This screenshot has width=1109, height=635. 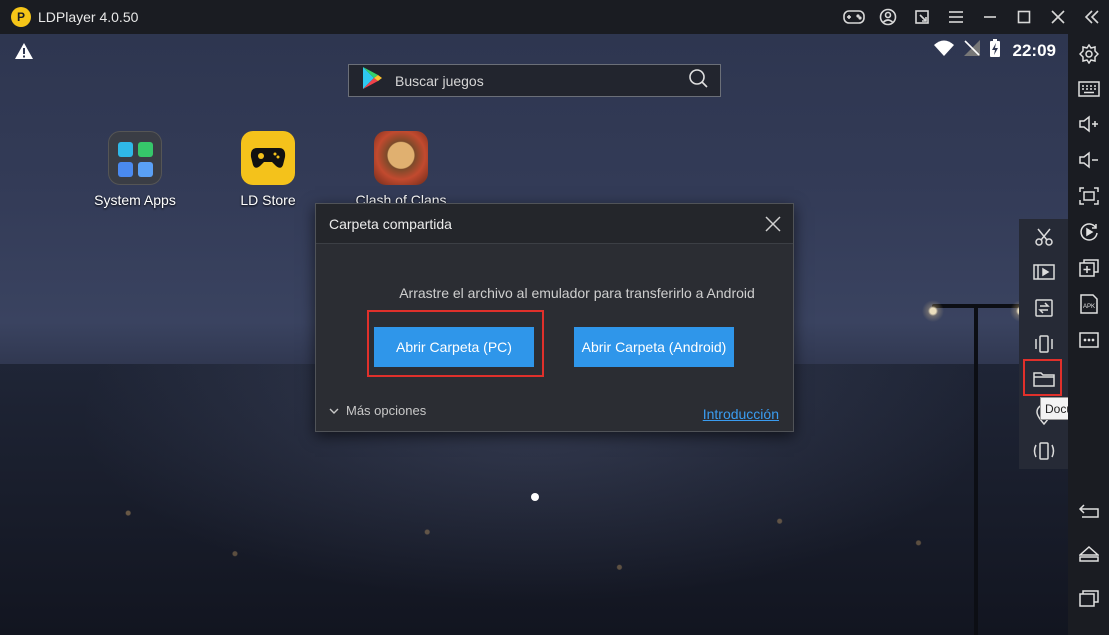 What do you see at coordinates (922, 17) in the screenshot?
I see `share-icon` at bounding box center [922, 17].